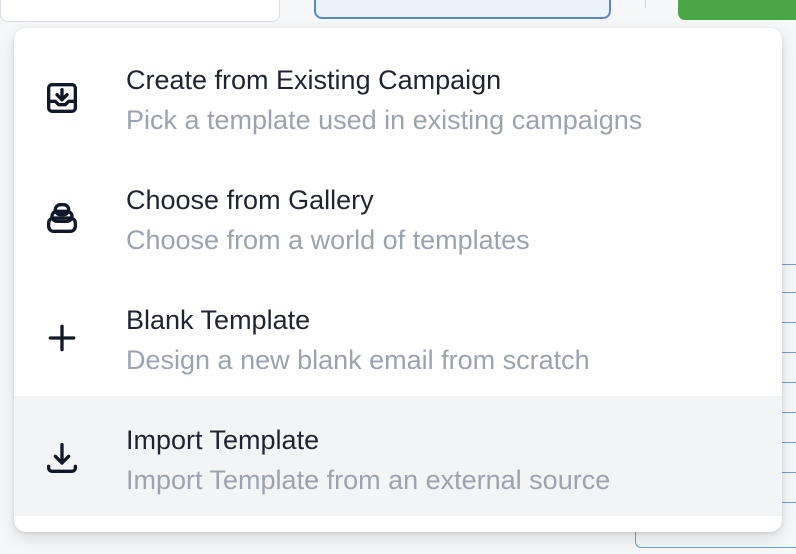  I want to click on menu-item-title: Create from Existing Campaign, so click(314, 80).